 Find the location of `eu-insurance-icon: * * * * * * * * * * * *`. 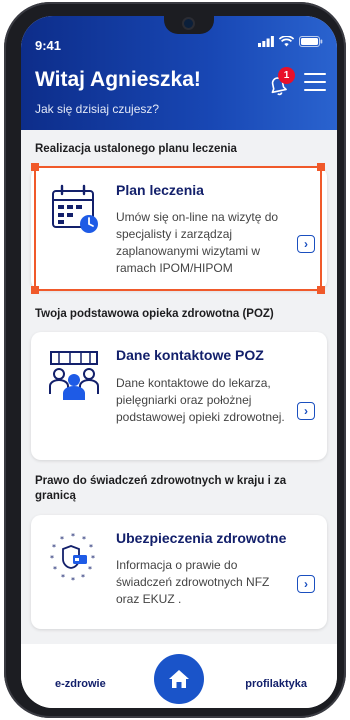

eu-insurance-icon: * * * * * * * * * * * * is located at coordinates (72, 558).